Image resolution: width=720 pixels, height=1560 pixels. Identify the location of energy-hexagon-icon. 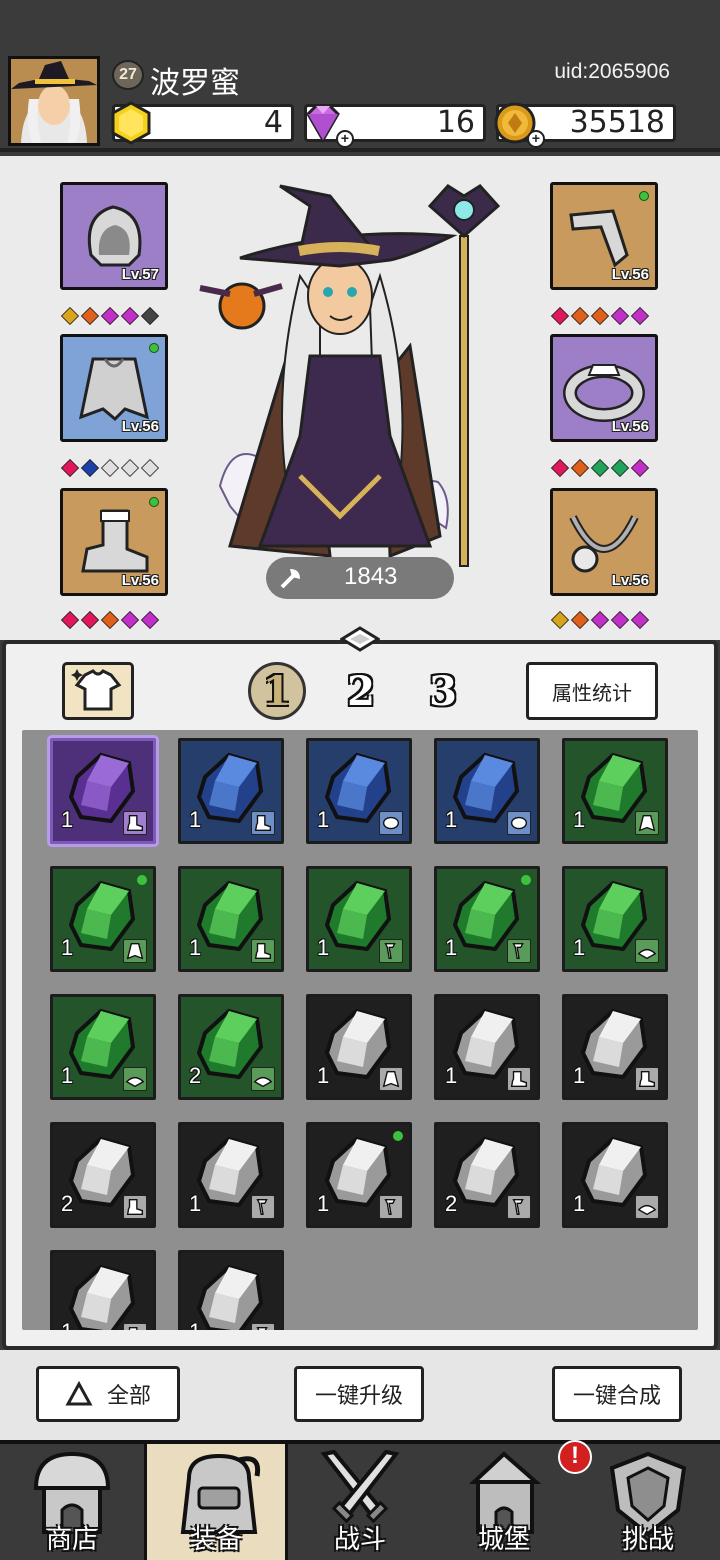
(131, 123).